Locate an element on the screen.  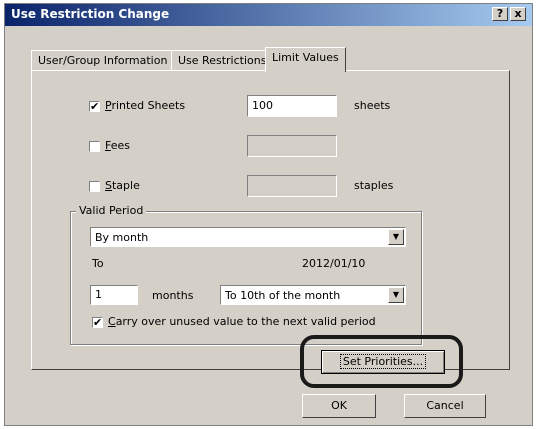
close-button: x is located at coordinates (518, 14).